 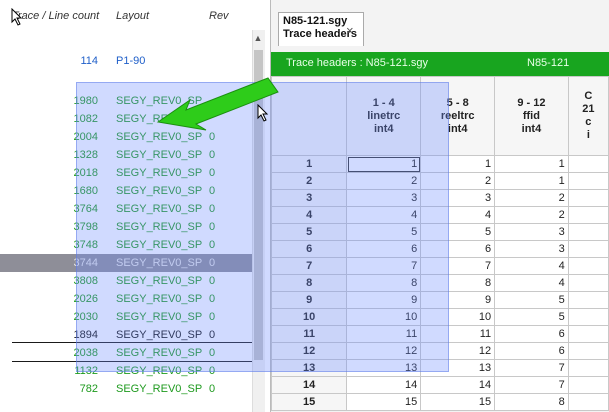 I want to click on table-row: 12 12 12 6, so click(x=439, y=351).